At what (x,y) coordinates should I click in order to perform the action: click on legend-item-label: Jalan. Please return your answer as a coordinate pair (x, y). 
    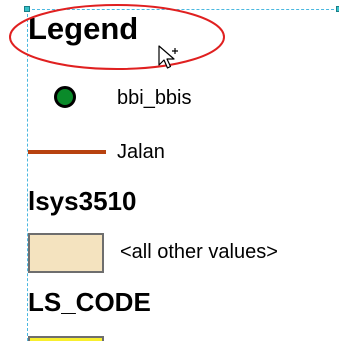
    Looking at the image, I should click on (141, 152).